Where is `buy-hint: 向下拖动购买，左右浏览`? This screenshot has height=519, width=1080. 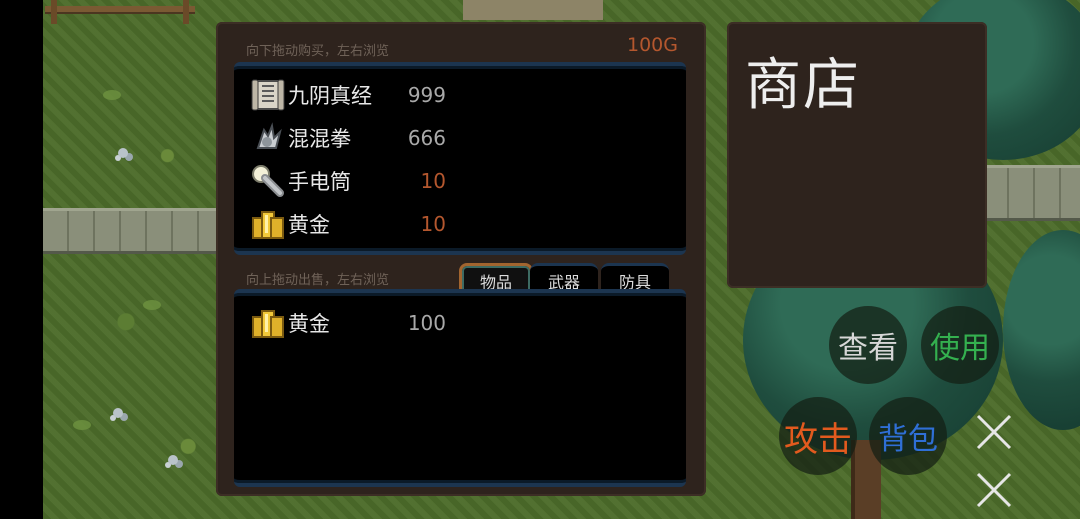 buy-hint: 向下拖动购买，左右浏览 is located at coordinates (318, 51).